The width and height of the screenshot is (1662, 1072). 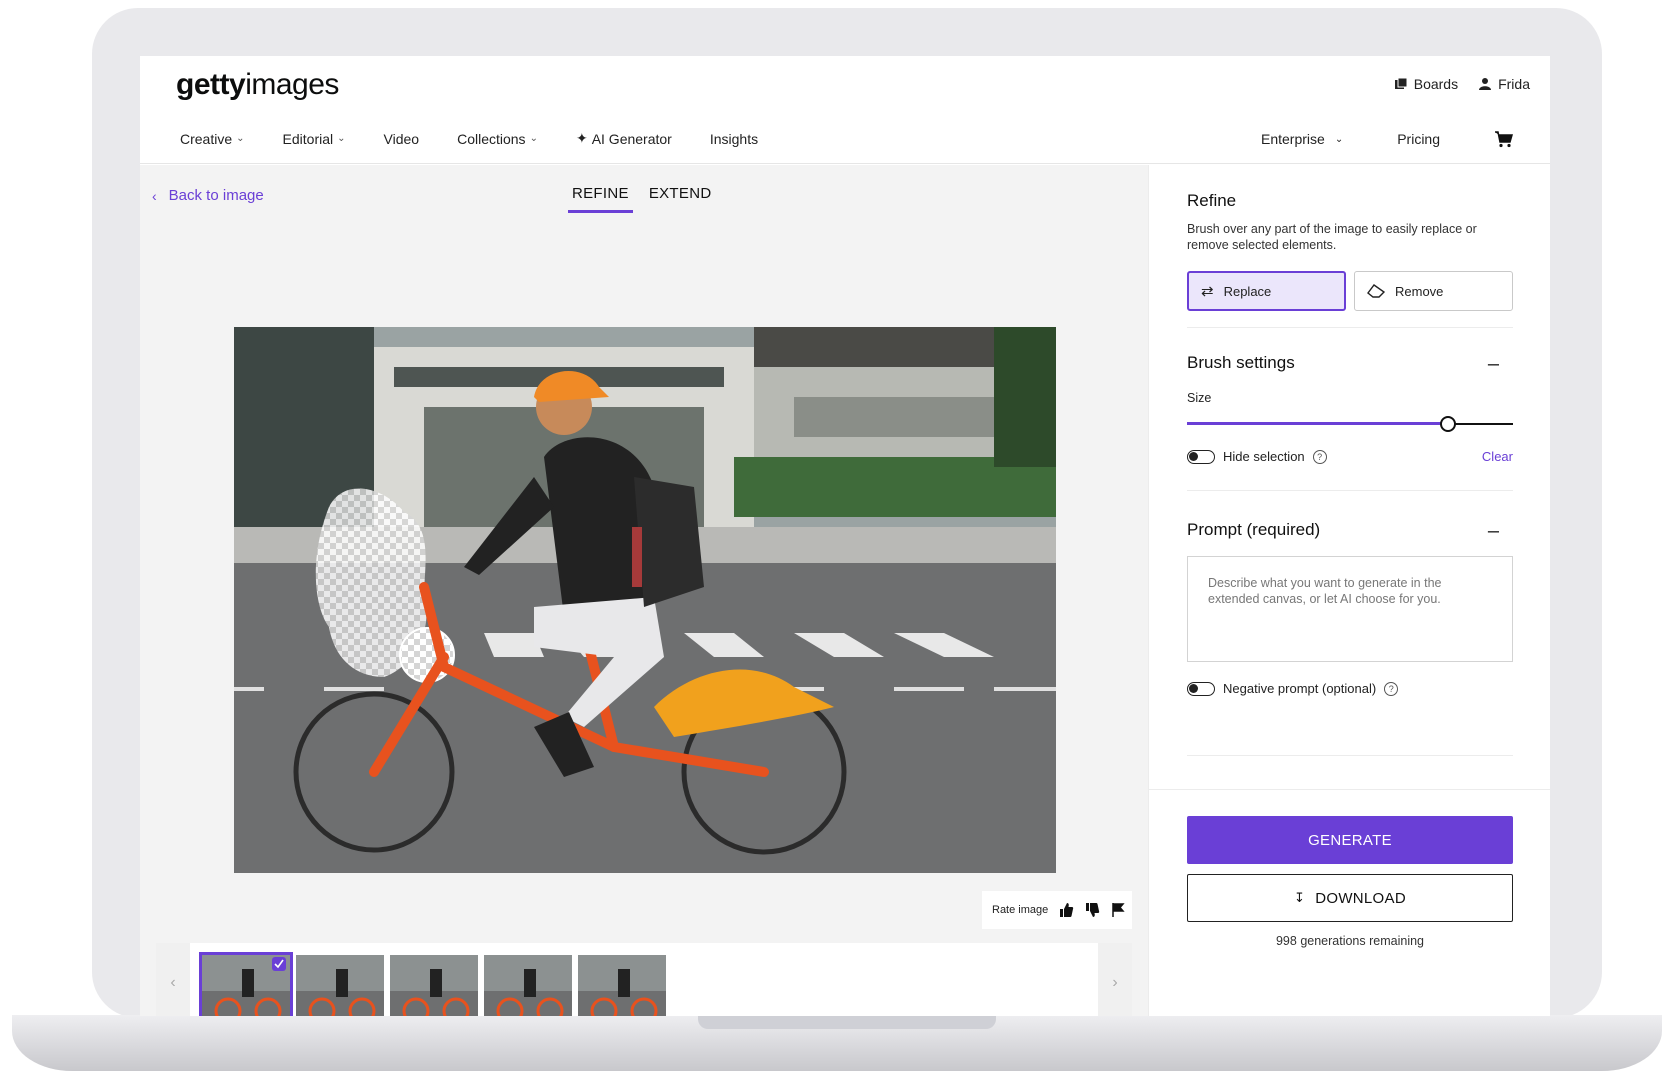 I want to click on hide-selection-label: Hide selection, so click(x=1264, y=456).